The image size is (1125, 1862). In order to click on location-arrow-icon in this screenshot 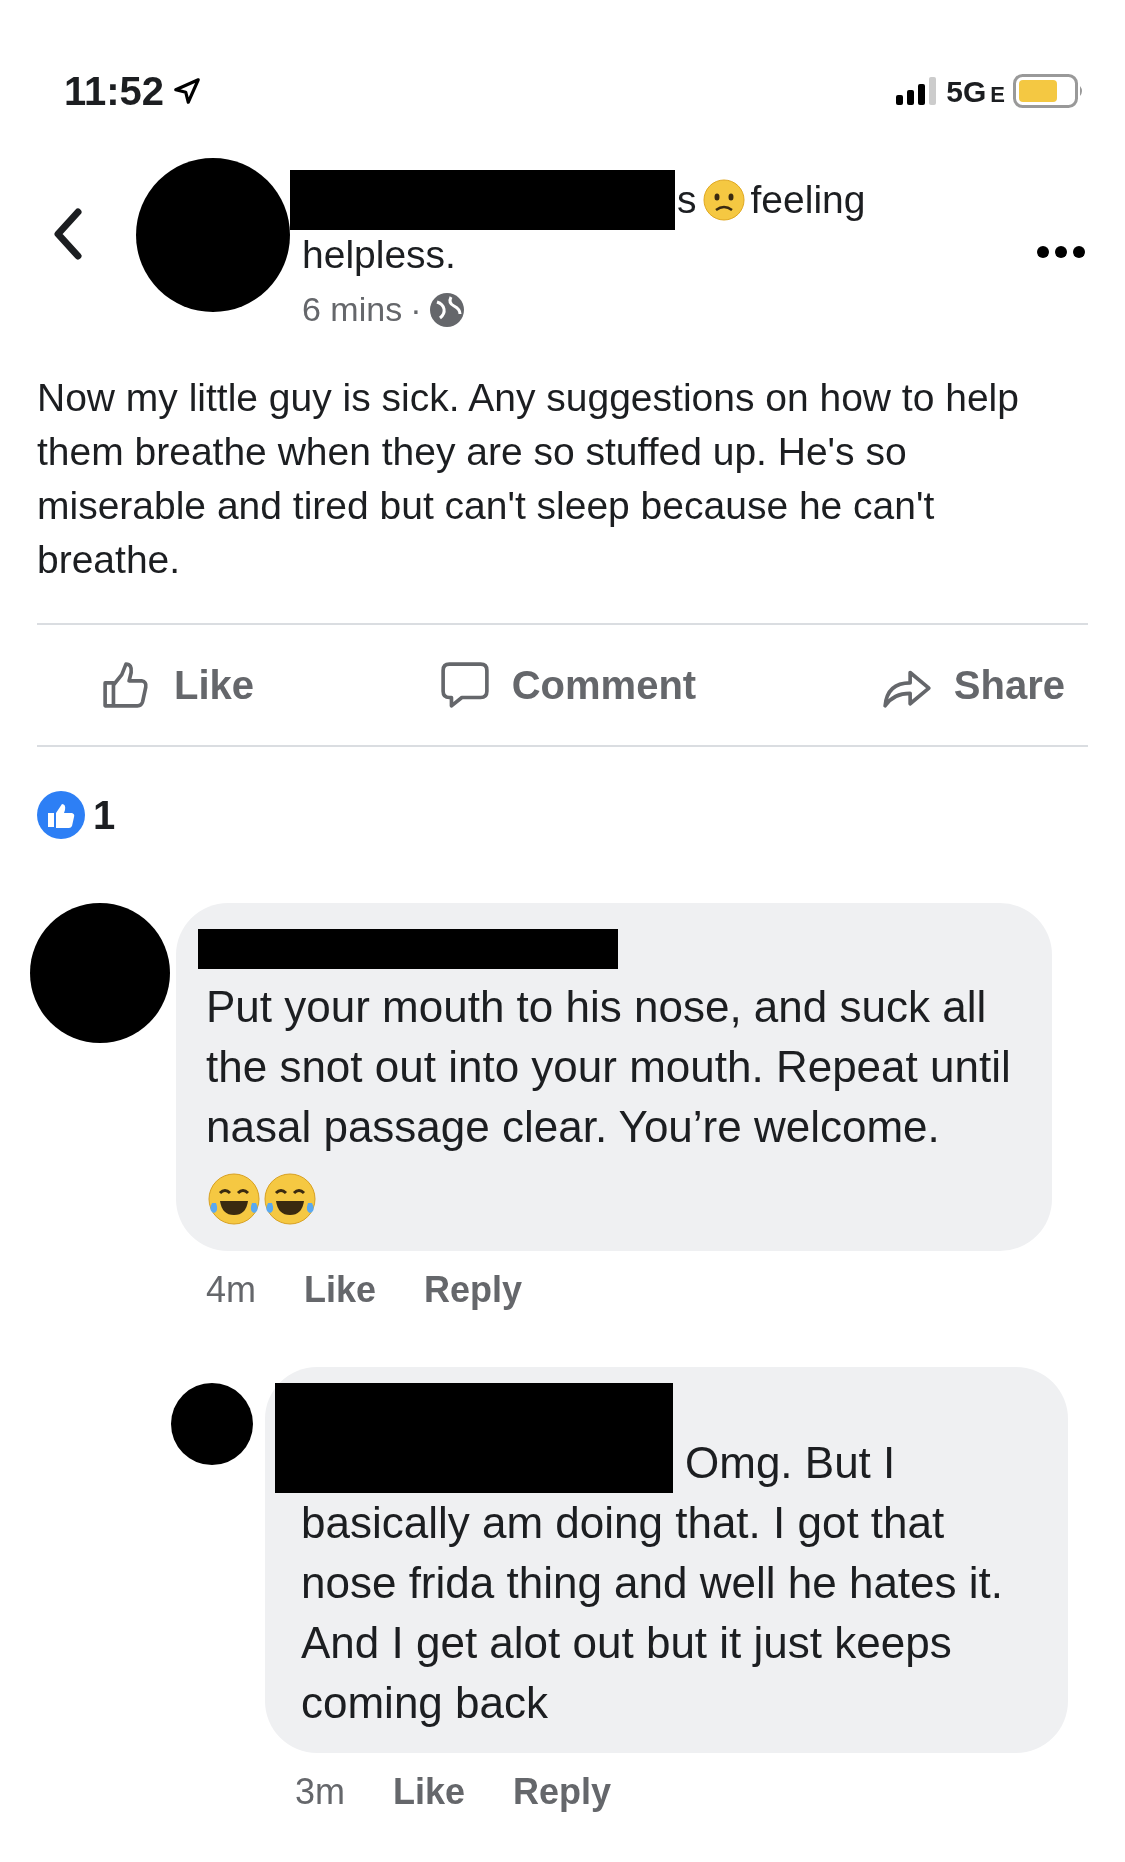, I will do `click(187, 91)`.